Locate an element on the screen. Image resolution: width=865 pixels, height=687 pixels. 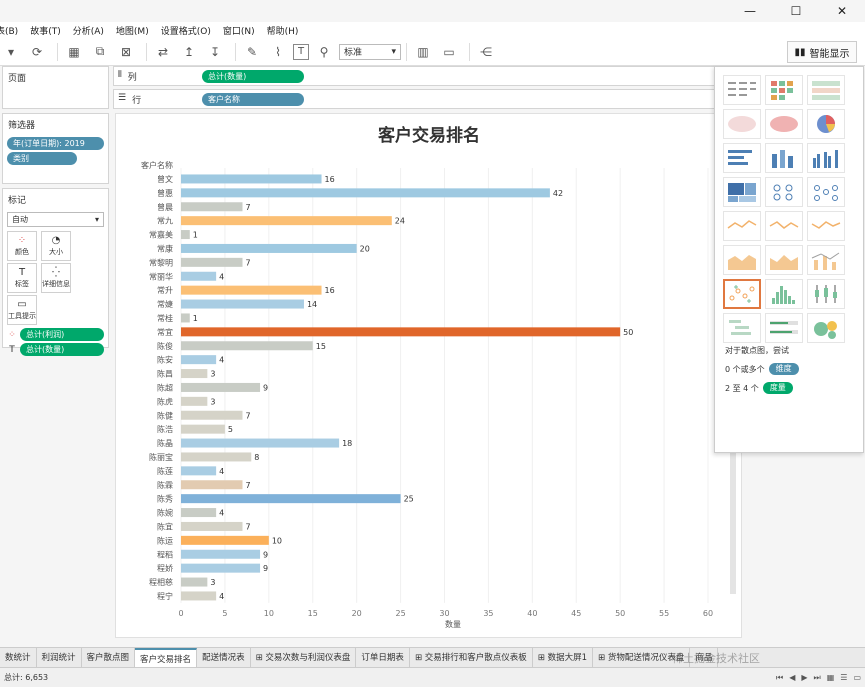
tab-dashboard: ⊞ 数据大屏1 is located at coordinates (563, 657).